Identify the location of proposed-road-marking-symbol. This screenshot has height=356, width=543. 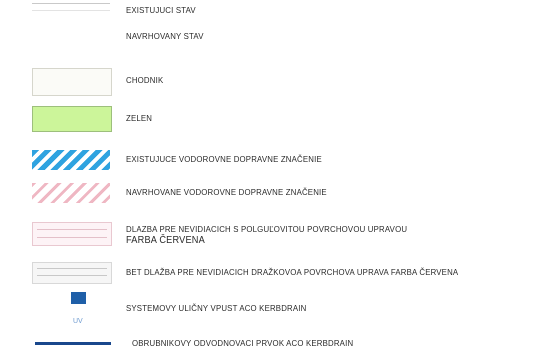
(71, 193).